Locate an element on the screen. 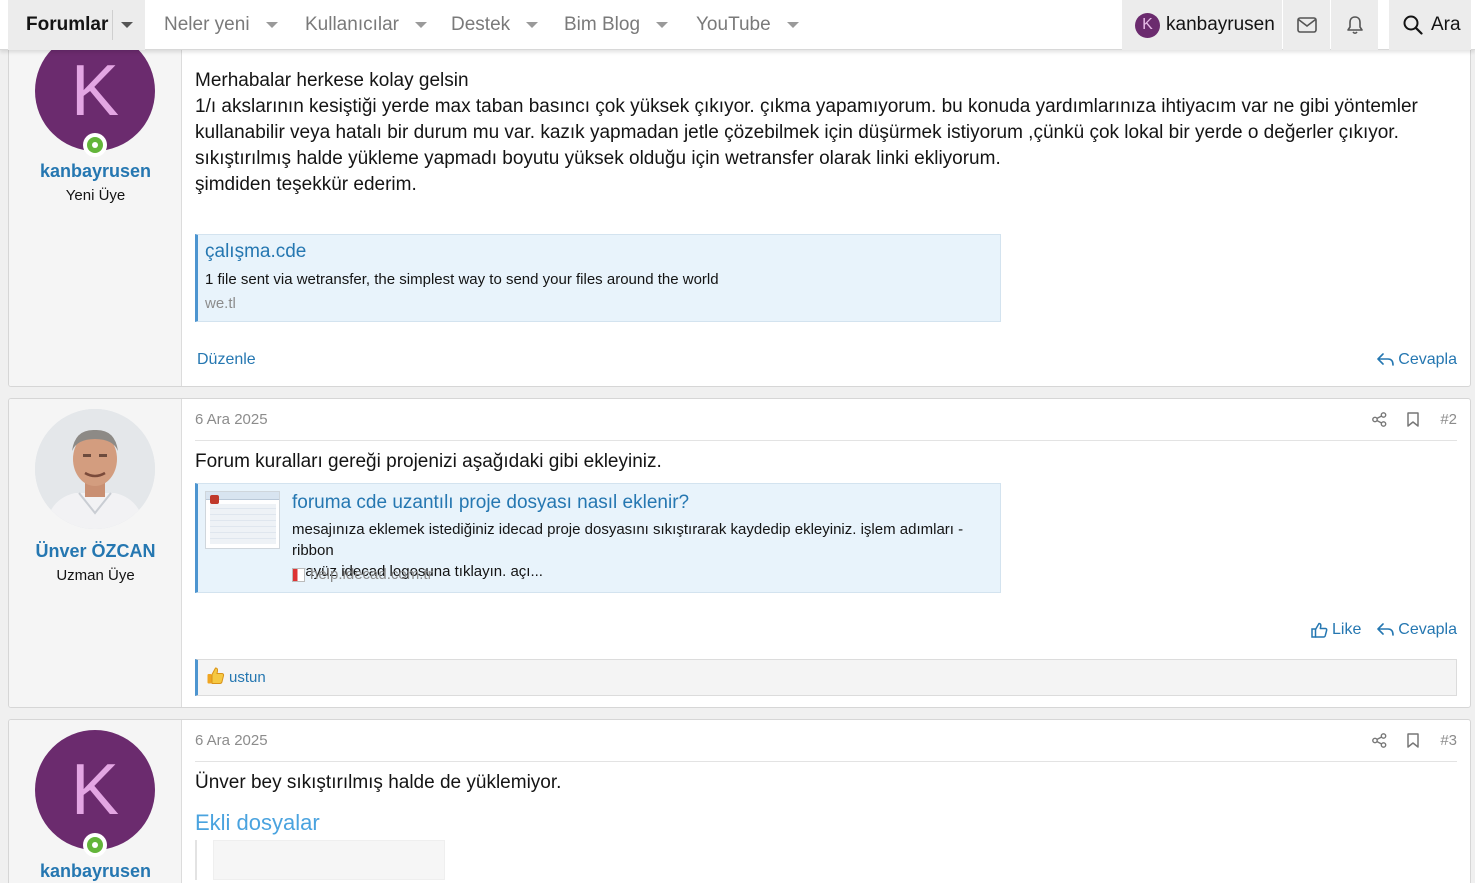 The height and width of the screenshot is (883, 1475). user-title: Uzman Üye is located at coordinates (95, 575).